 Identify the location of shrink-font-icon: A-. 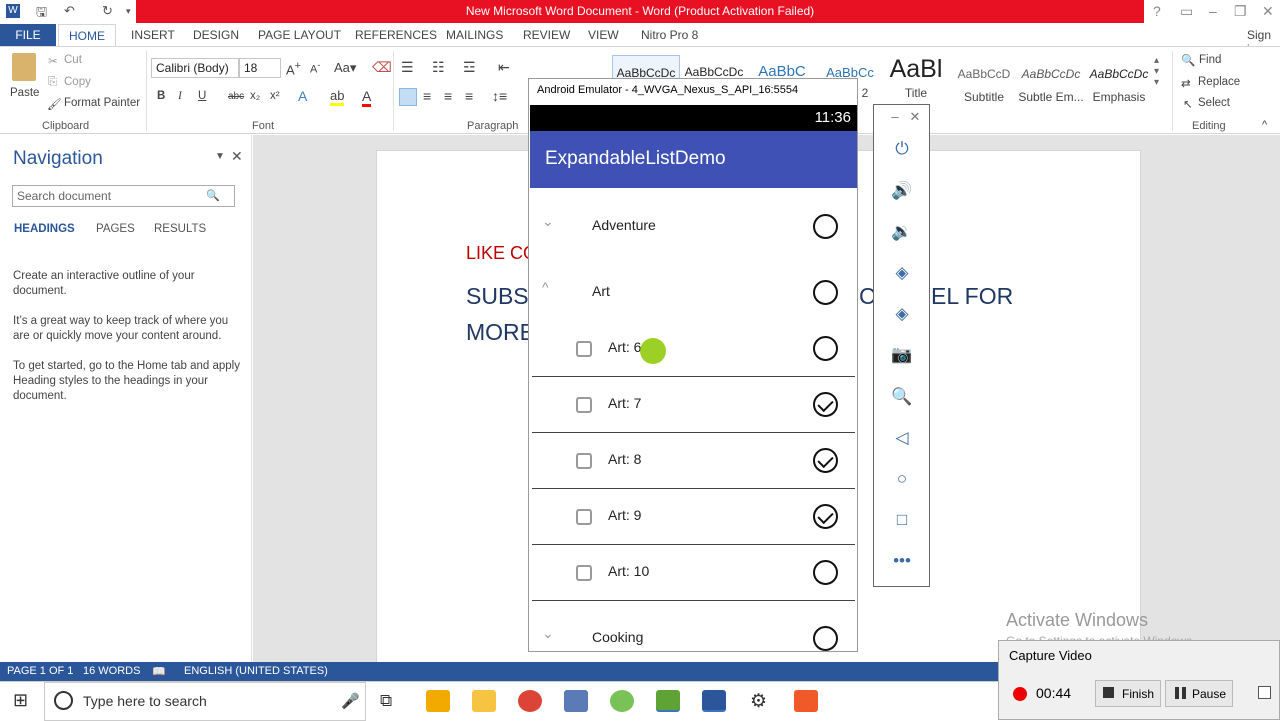
(315, 68).